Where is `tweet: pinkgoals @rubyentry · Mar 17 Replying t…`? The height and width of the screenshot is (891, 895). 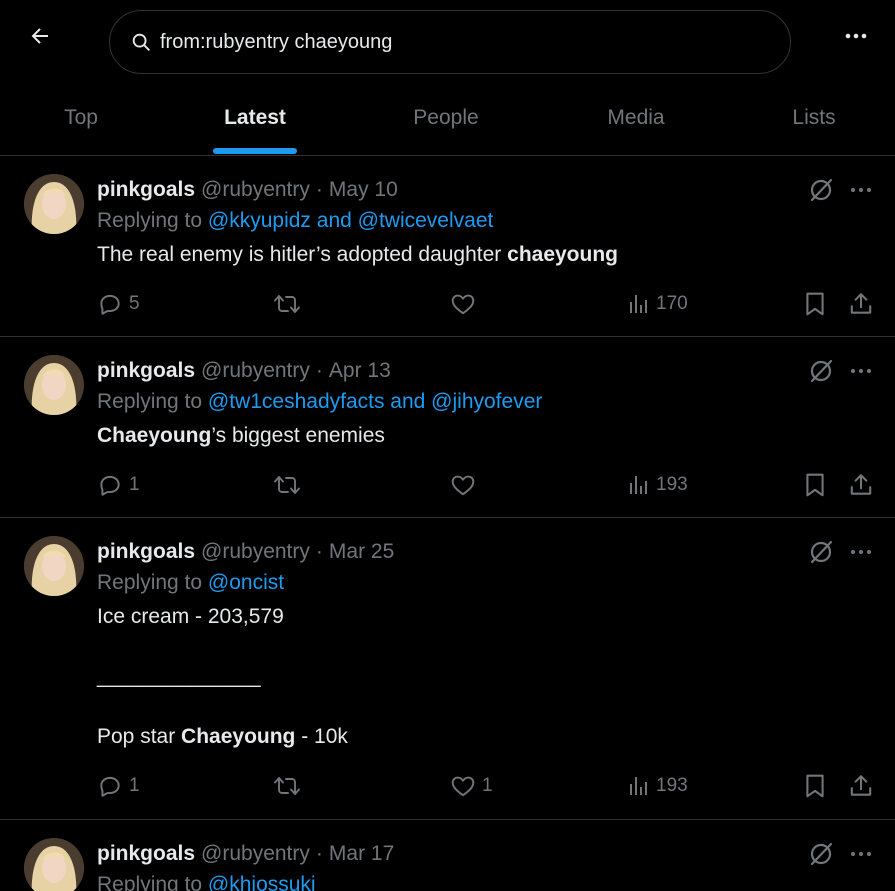 tweet: pinkgoals @rubyentry · Mar 17 Replying t… is located at coordinates (447, 855).